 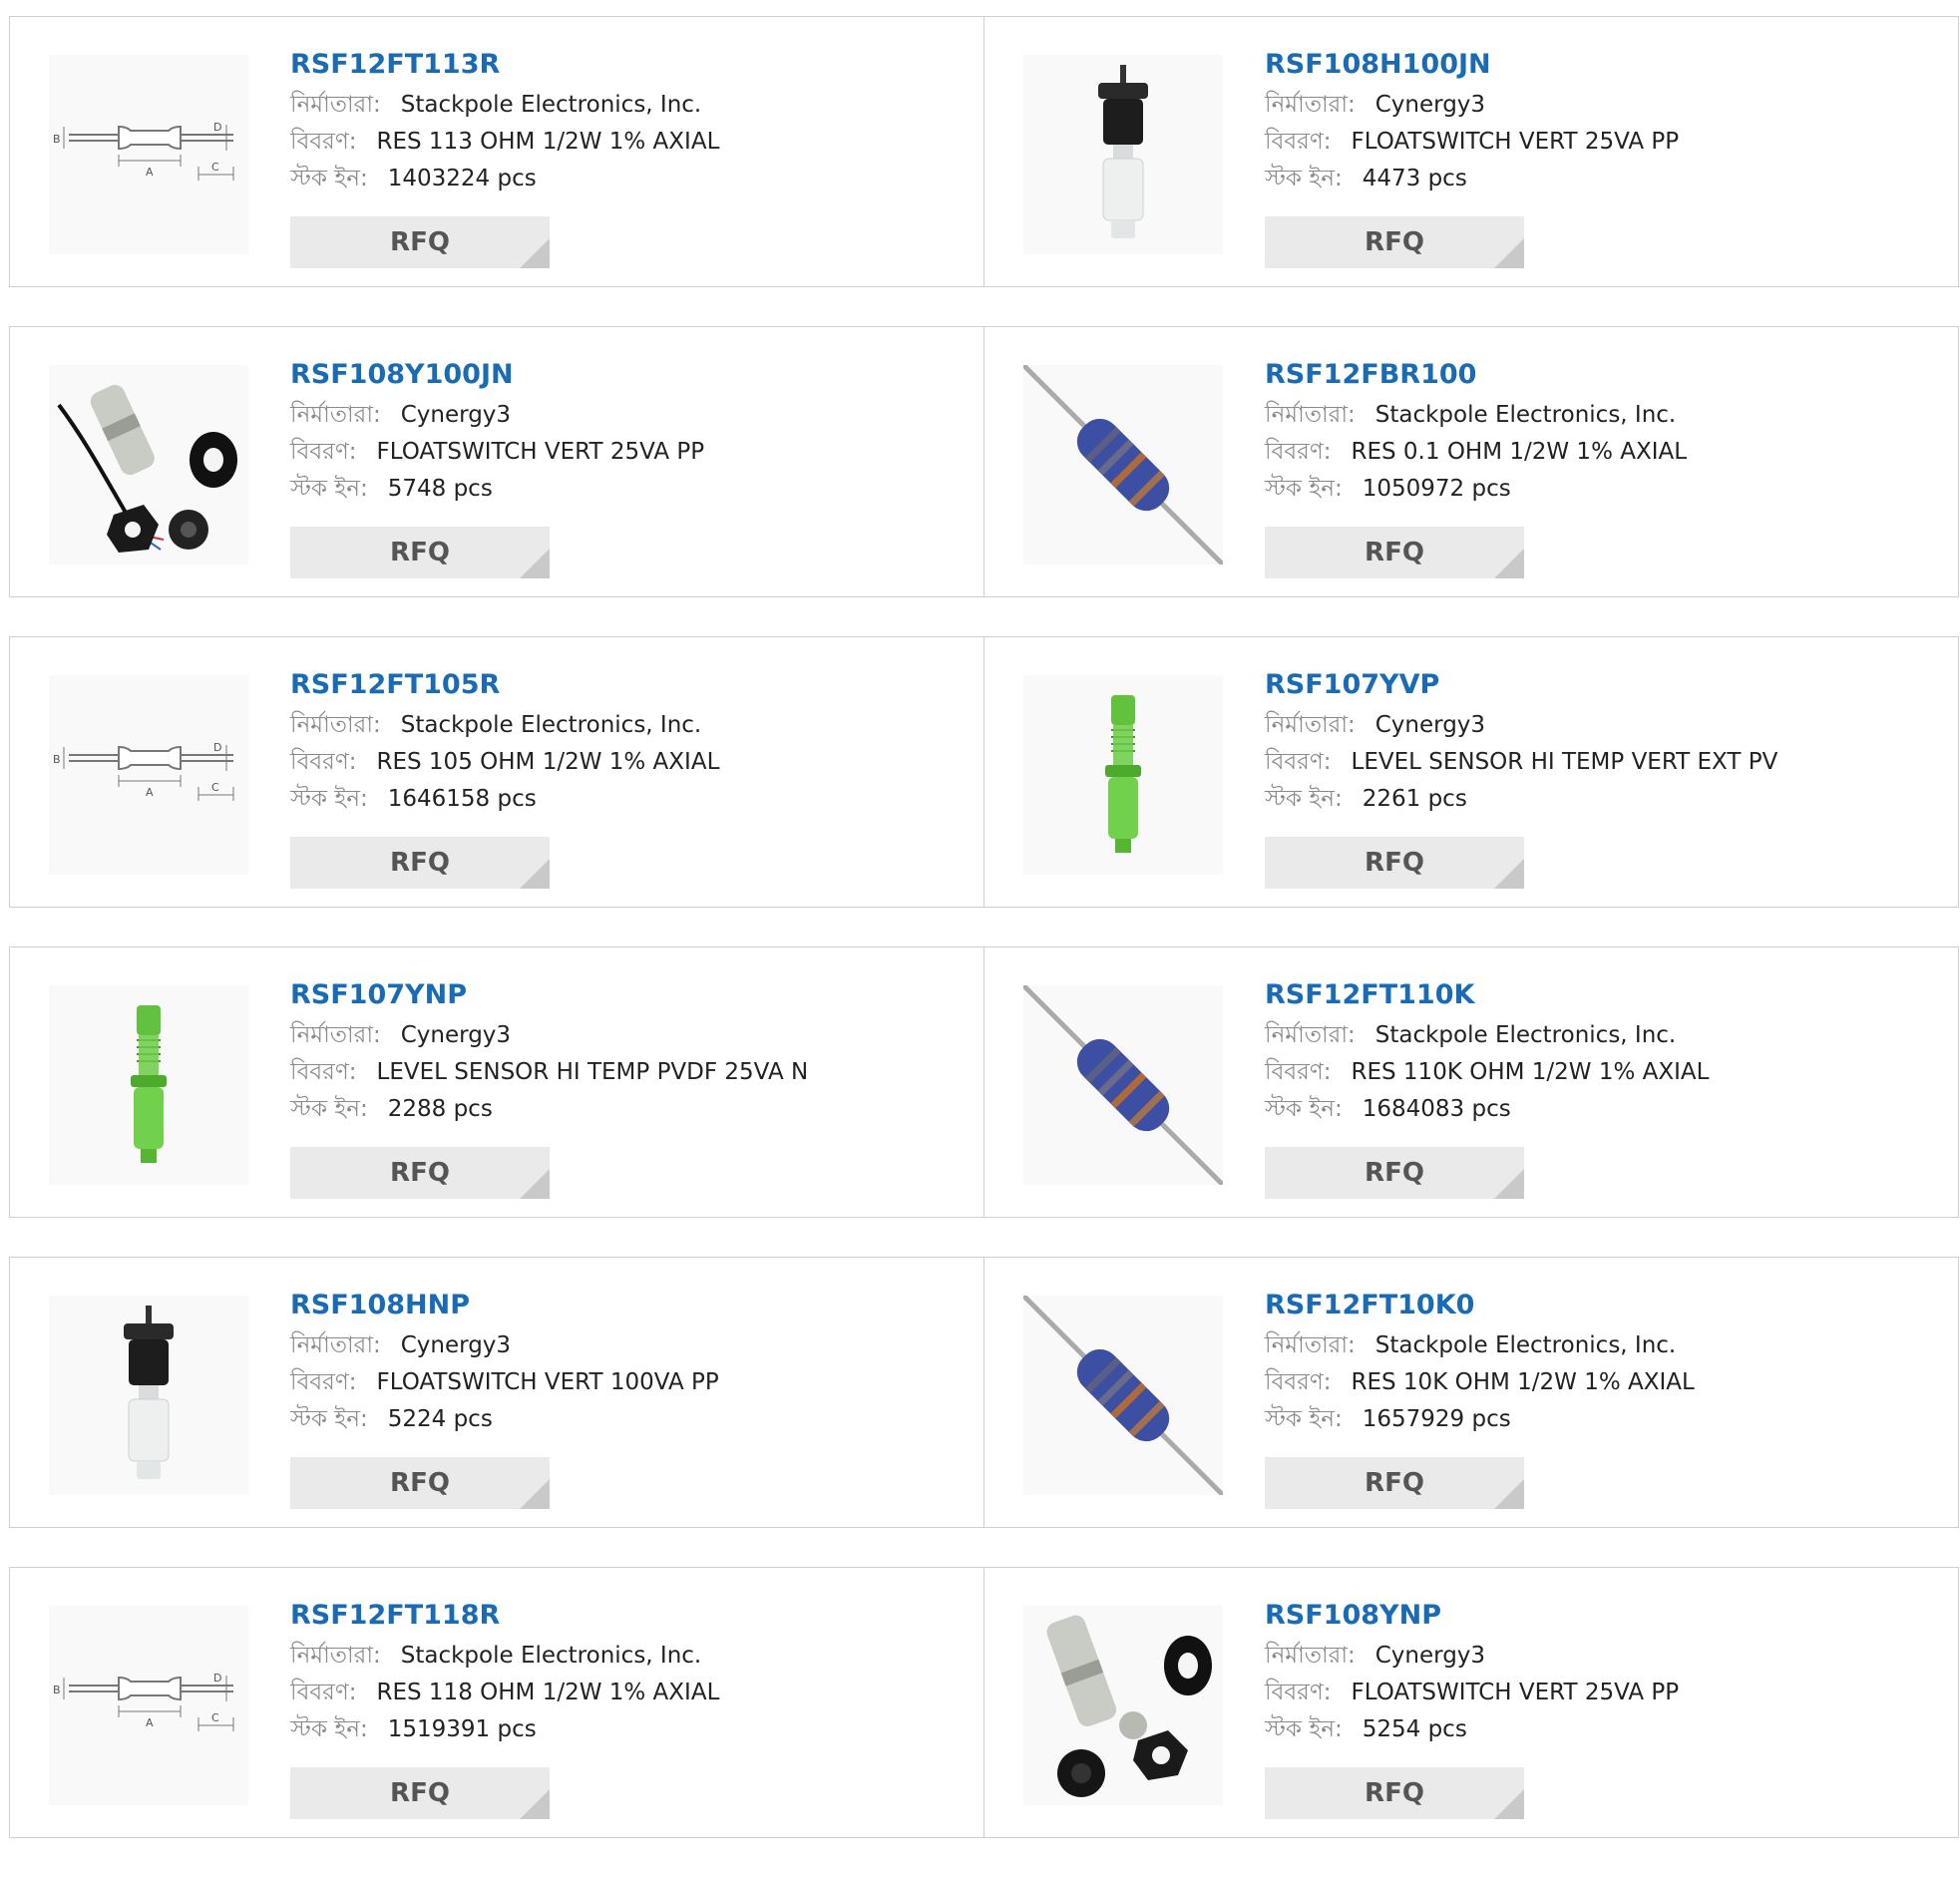 What do you see at coordinates (632, 179) in the screenshot?
I see `stock-line: স্টক ইন: 1403224 pcs` at bounding box center [632, 179].